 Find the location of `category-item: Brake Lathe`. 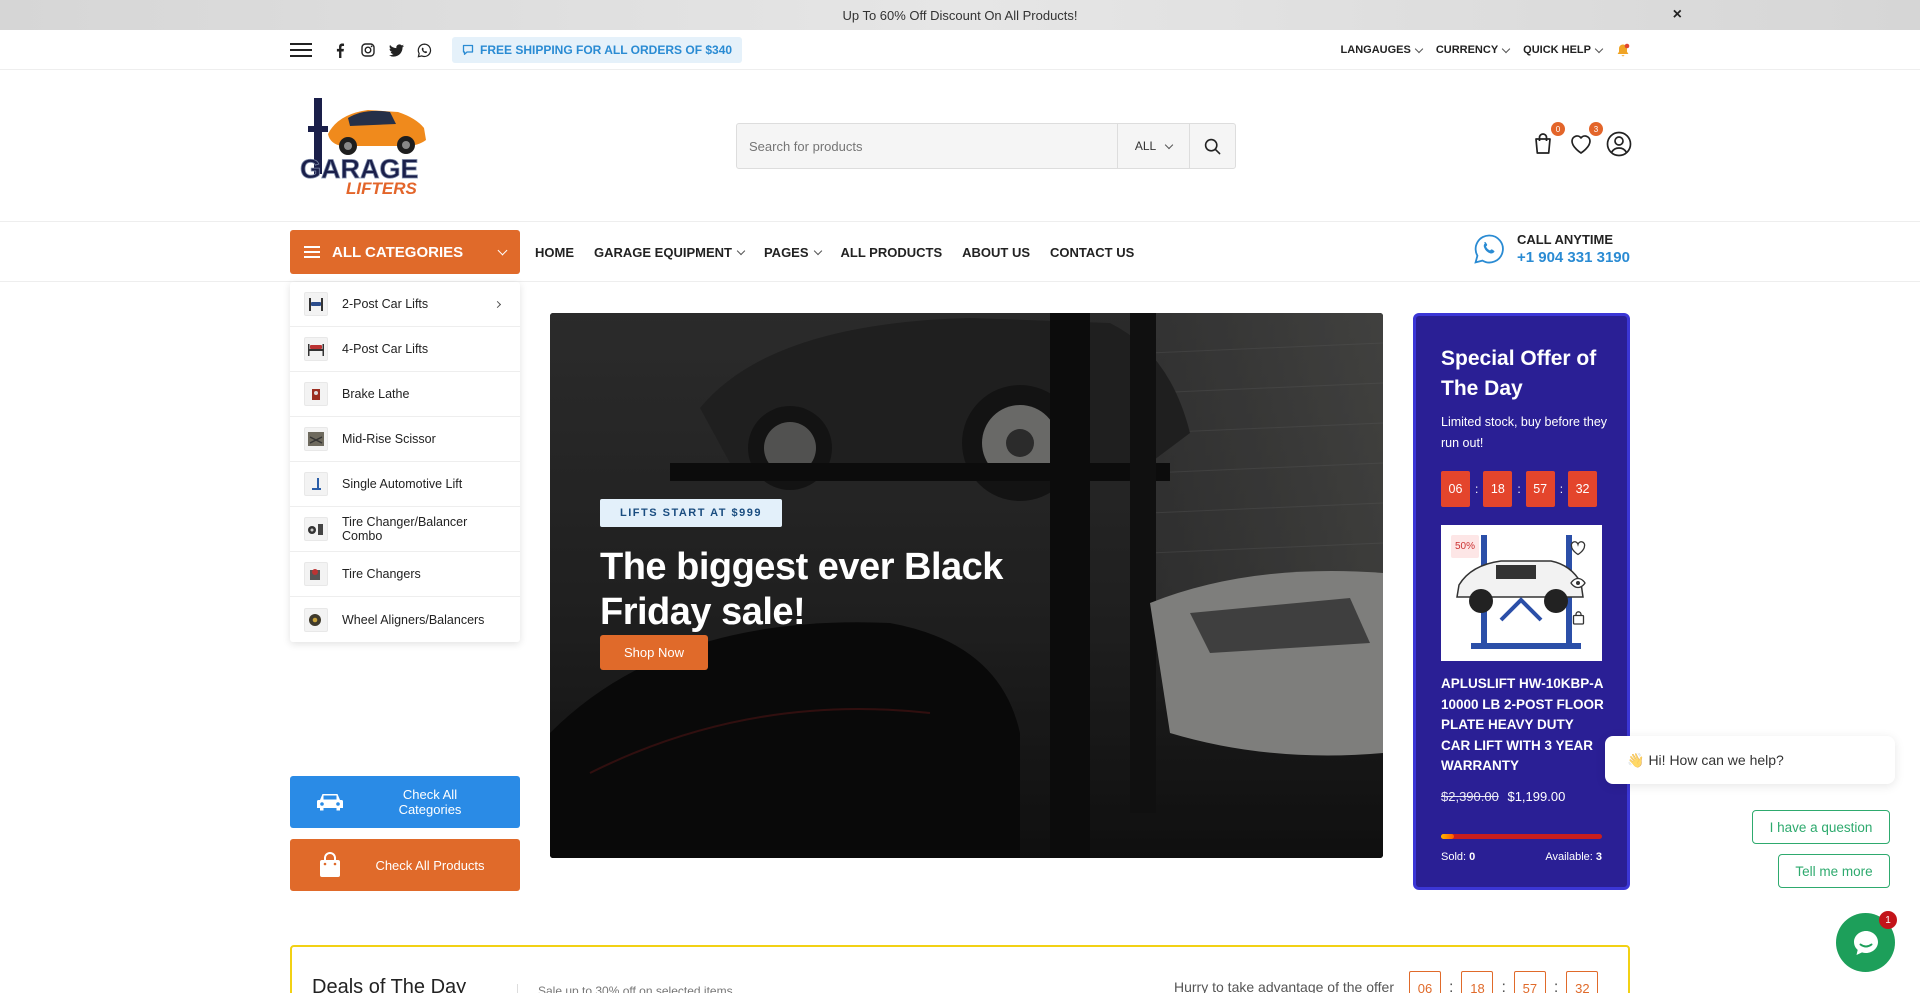

category-item: Brake Lathe is located at coordinates (405, 394).